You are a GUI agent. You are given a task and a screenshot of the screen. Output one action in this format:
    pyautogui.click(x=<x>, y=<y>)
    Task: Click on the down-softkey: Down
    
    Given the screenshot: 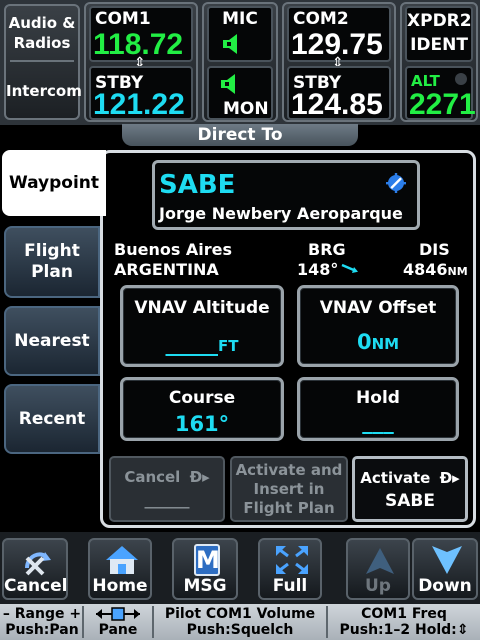 What is the action you would take?
    pyautogui.click(x=445, y=569)
    